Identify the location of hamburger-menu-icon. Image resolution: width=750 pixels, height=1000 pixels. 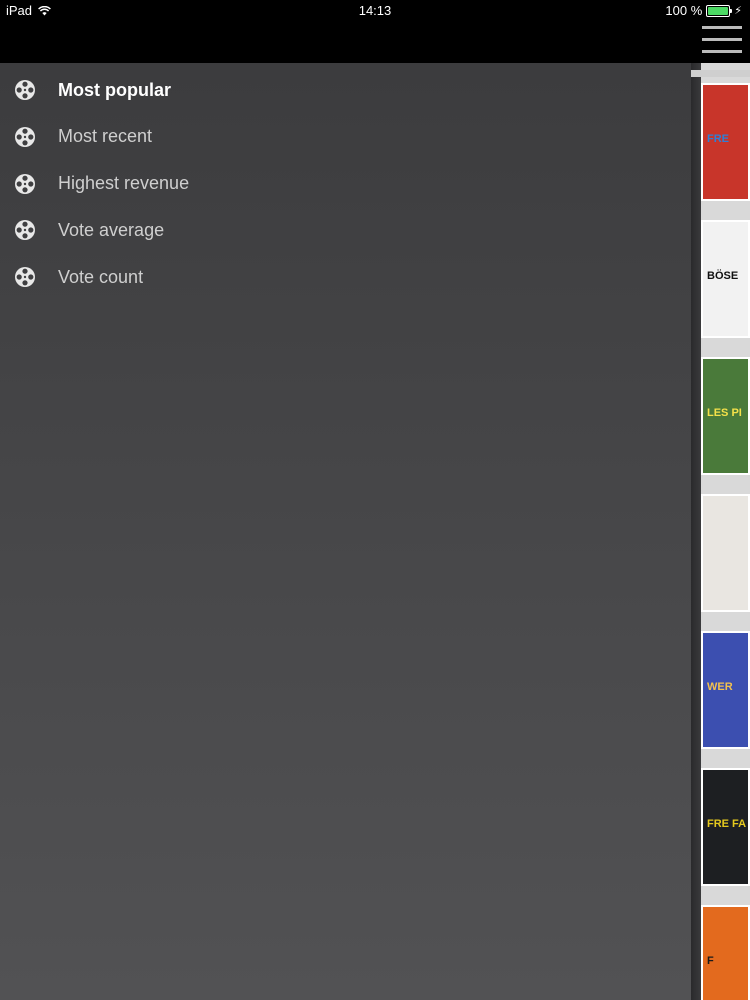
(722, 40).